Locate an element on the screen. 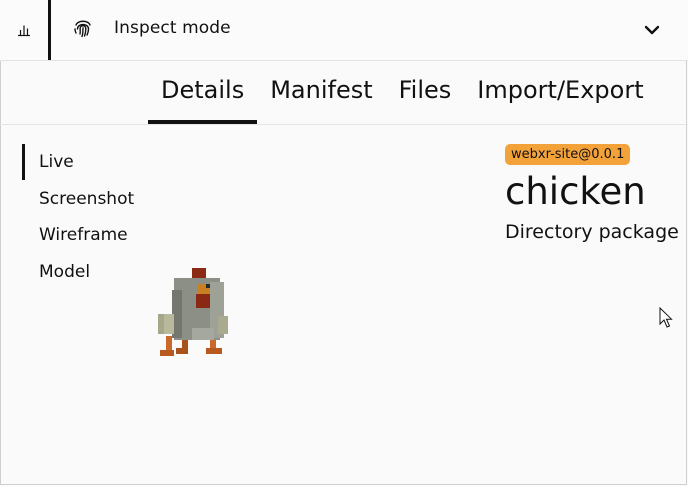 This screenshot has width=688, height=486. tab-bar: Details Manifest Files Import/Export is located at coordinates (402, 93).